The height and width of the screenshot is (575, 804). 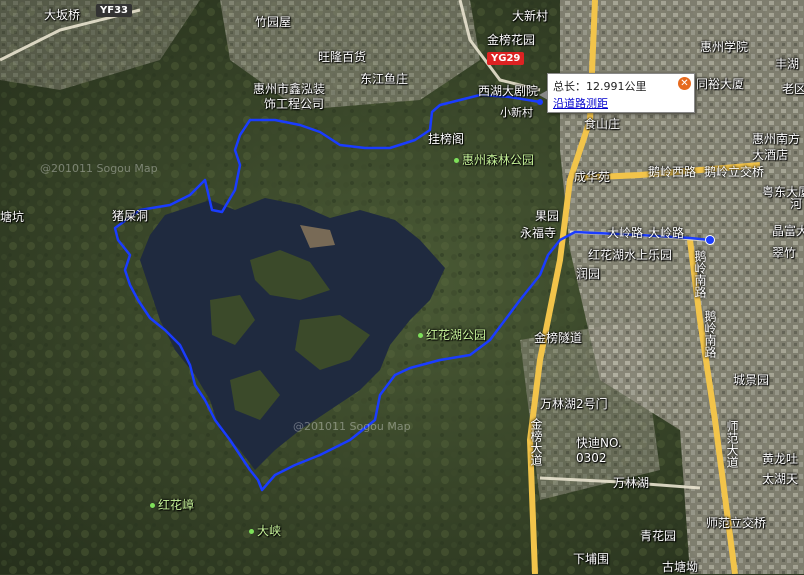 I want to click on place-label: 快迪NO., so click(x=599, y=443).